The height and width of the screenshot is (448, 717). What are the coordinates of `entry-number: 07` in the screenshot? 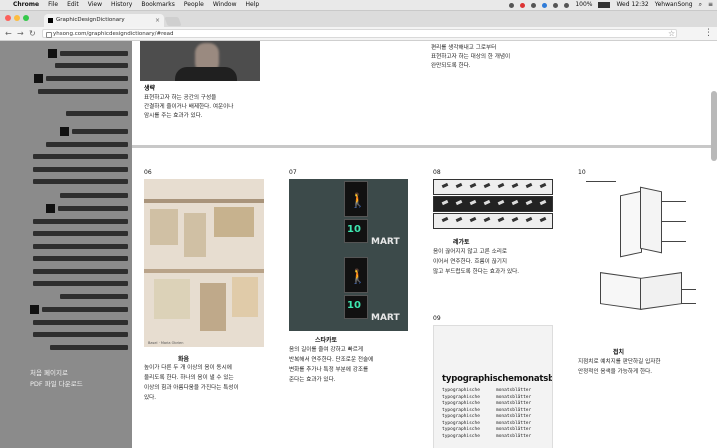 It's located at (293, 172).